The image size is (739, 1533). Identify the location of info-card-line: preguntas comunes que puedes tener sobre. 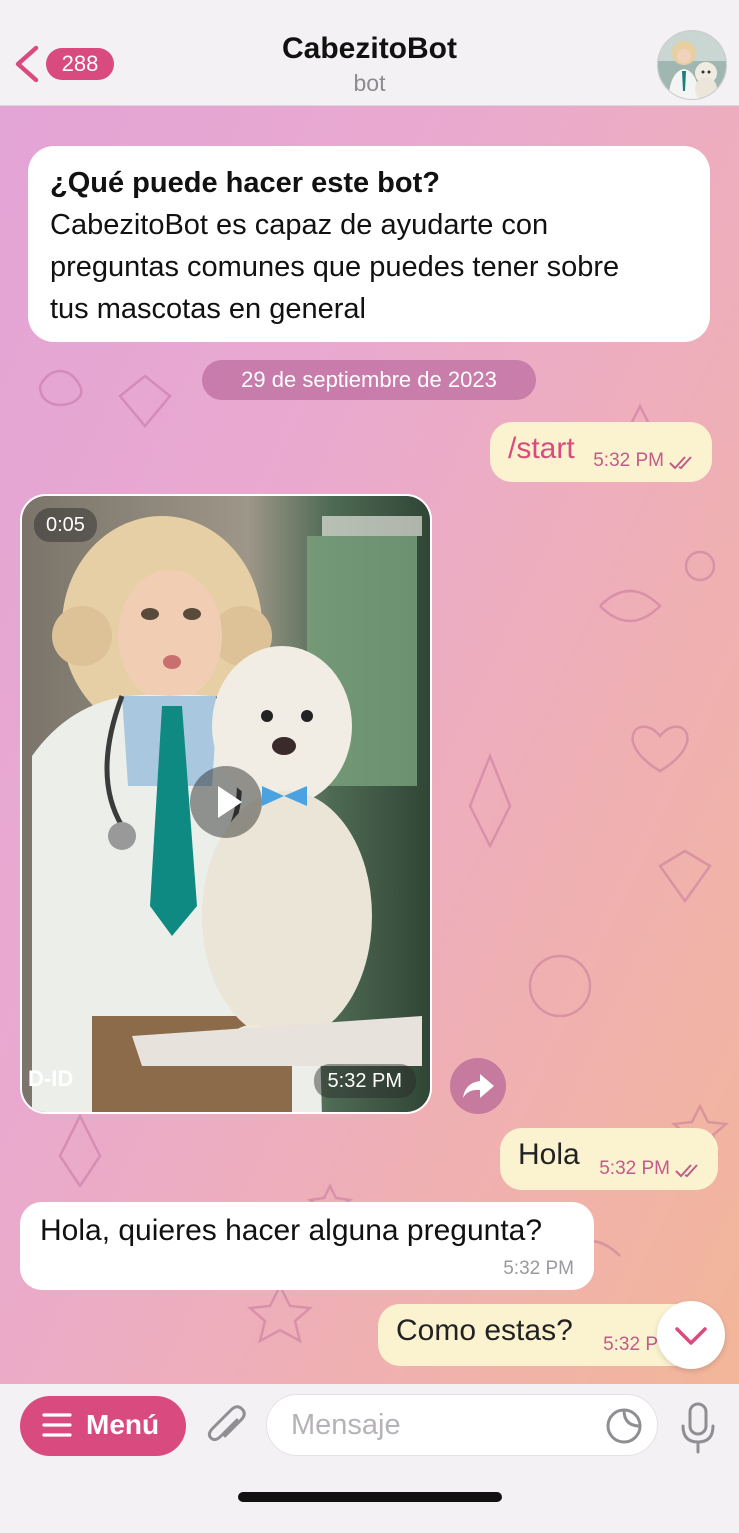
(335, 267).